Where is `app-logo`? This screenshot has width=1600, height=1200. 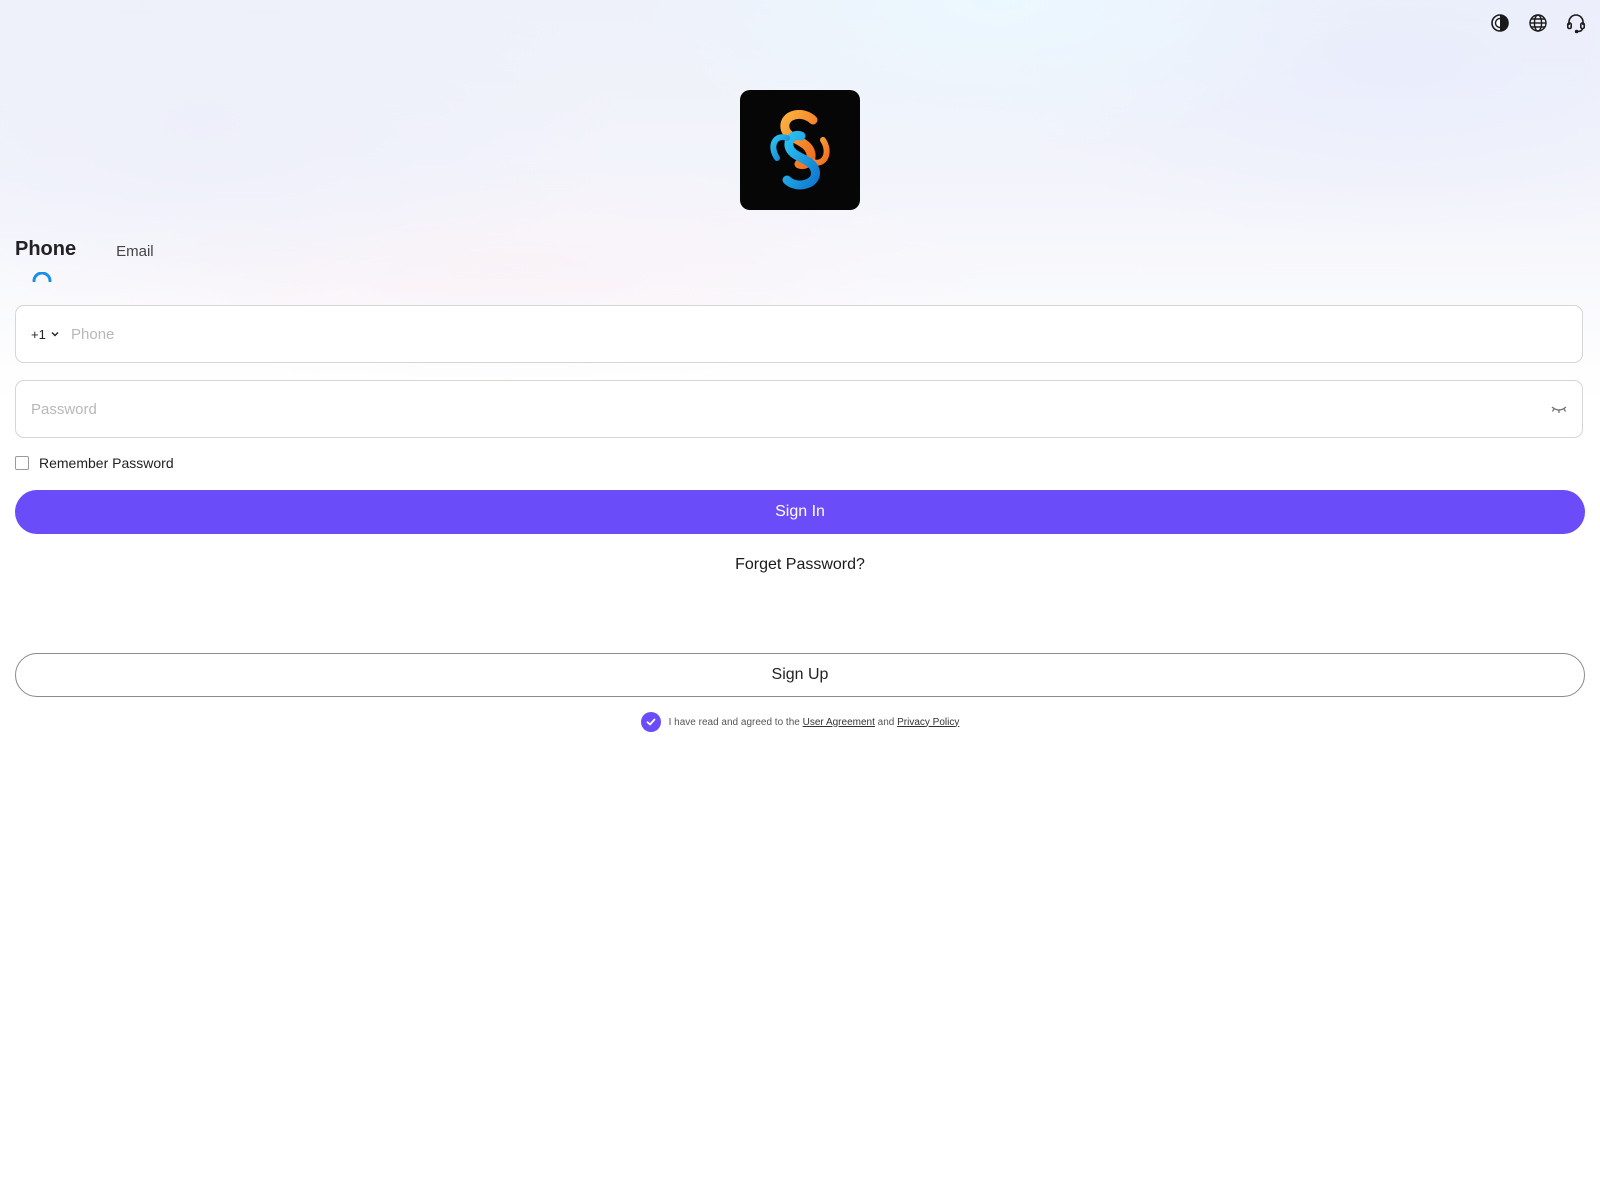 app-logo is located at coordinates (800, 150).